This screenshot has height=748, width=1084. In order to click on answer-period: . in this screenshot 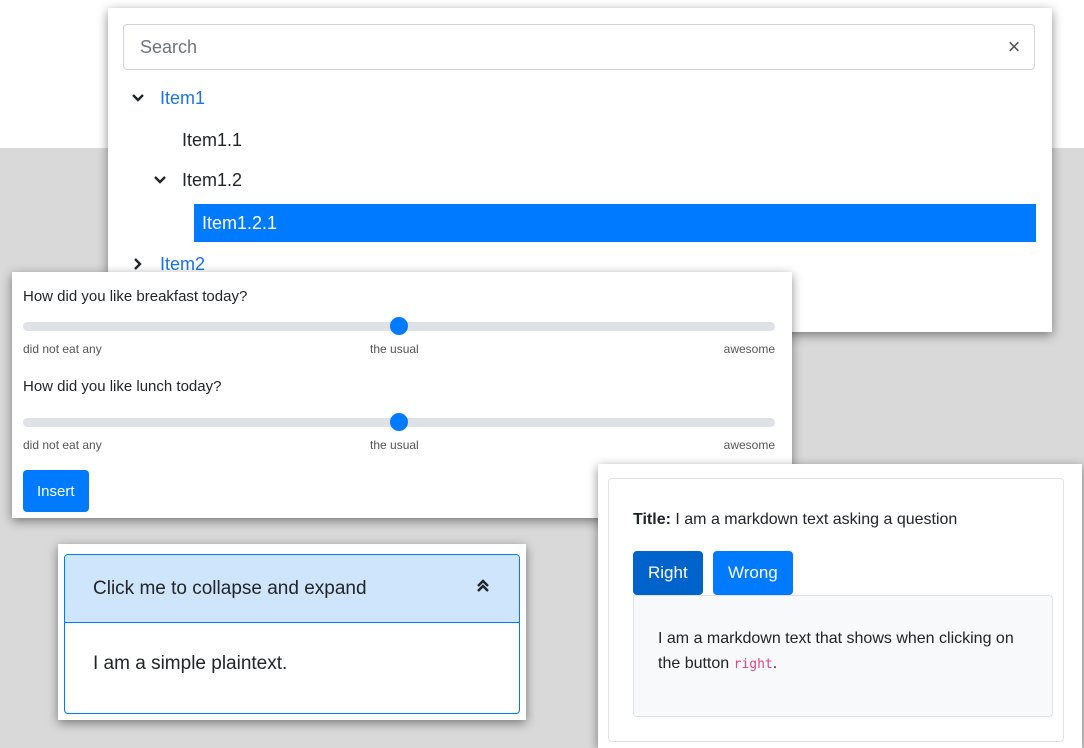, I will do `click(775, 663)`.